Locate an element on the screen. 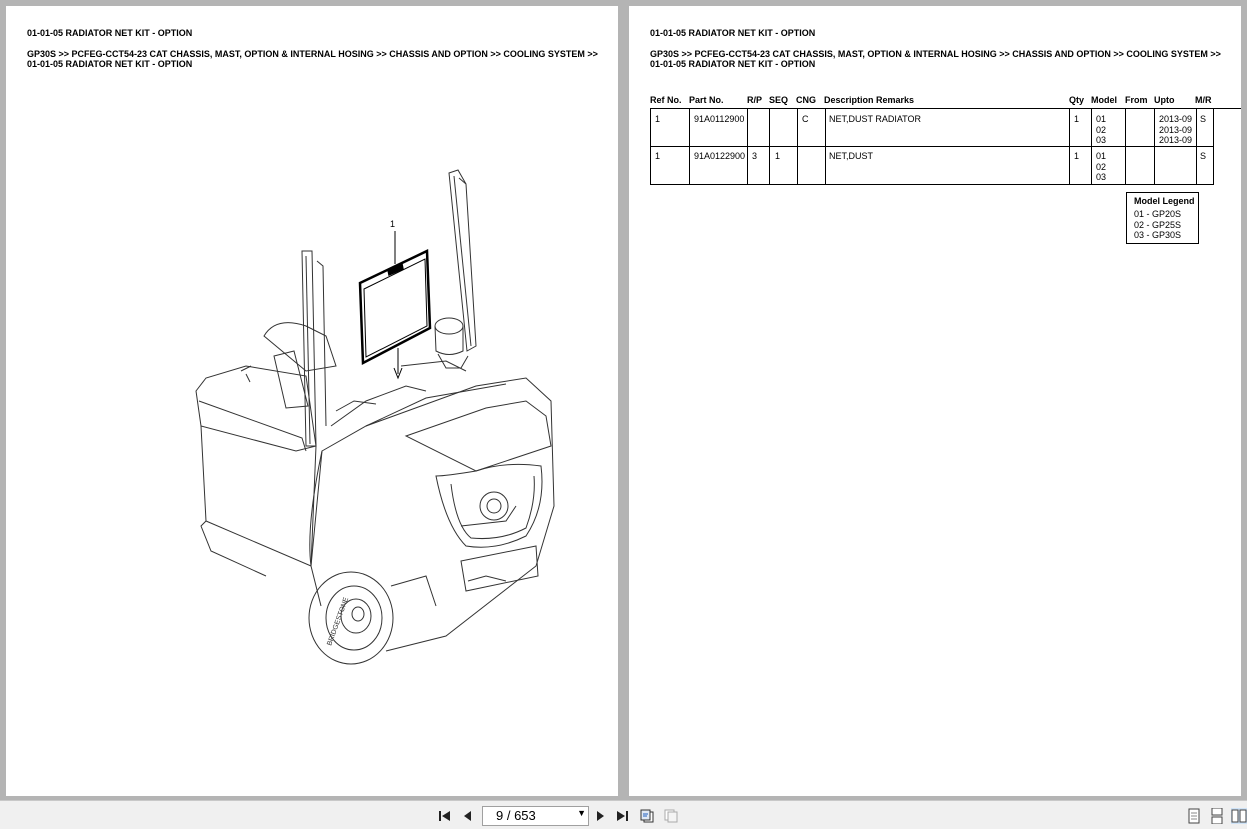  cell-desc: NET,DUST is located at coordinates (851, 156).